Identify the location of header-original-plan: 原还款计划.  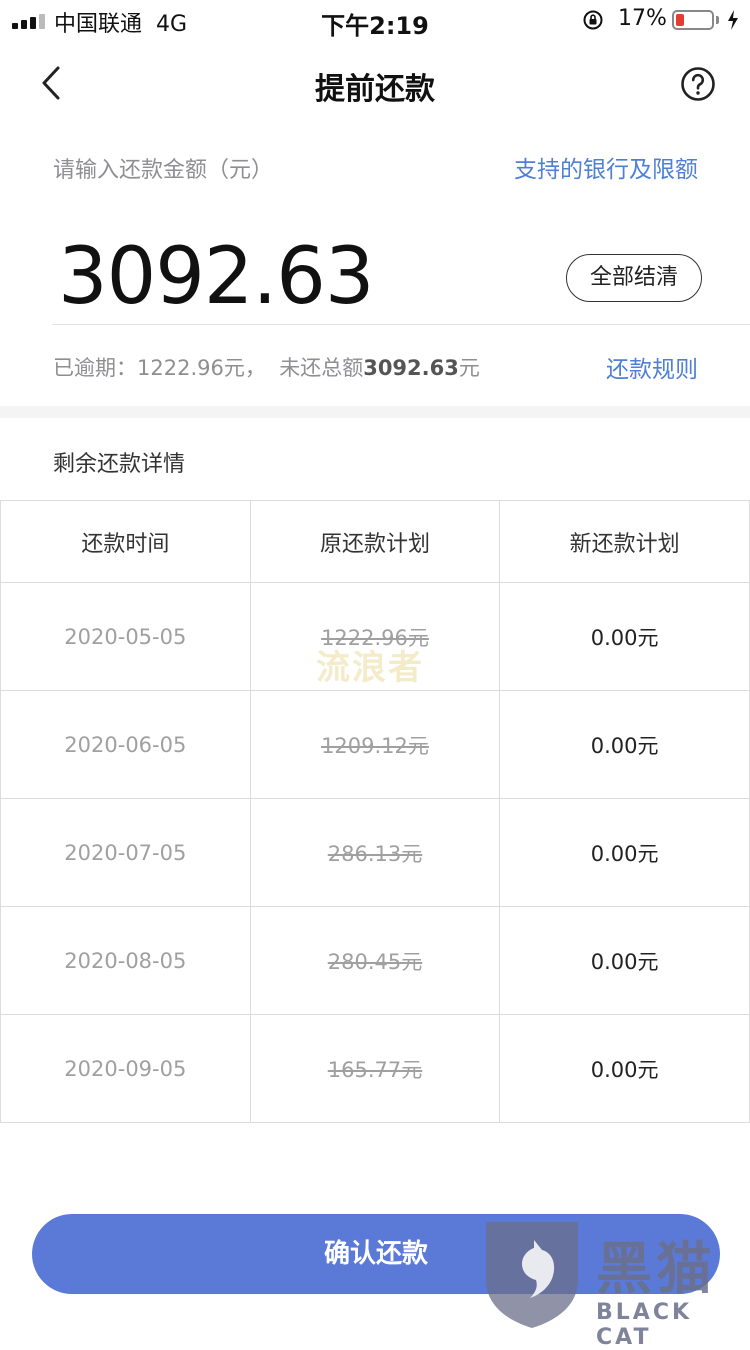
(375, 541).